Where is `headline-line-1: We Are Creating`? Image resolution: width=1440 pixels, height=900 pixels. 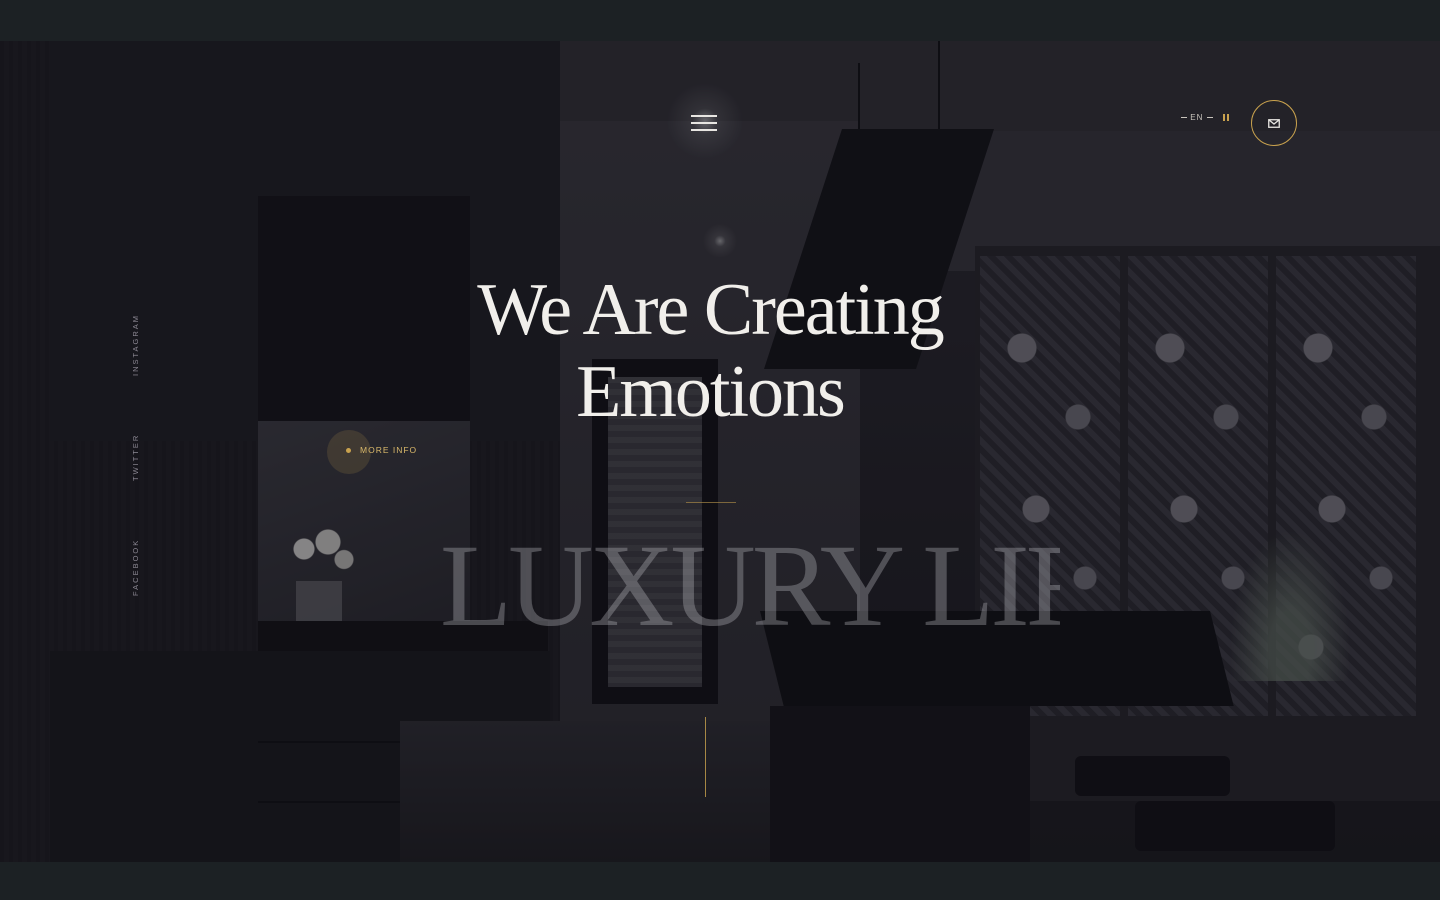 headline-line-1: We Are Creating is located at coordinates (710, 310).